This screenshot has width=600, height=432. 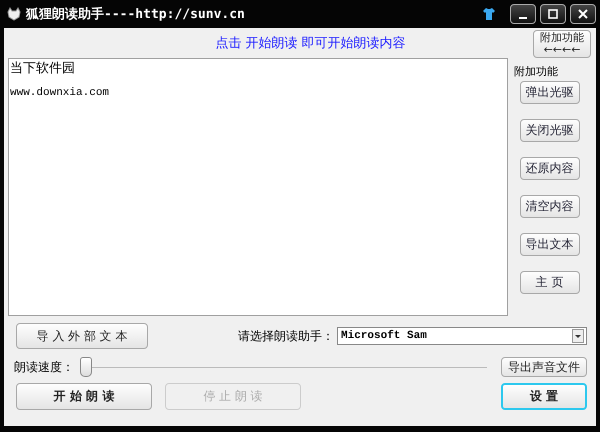 I want to click on voice-dropdown: Microsoft Sam, so click(x=462, y=336).